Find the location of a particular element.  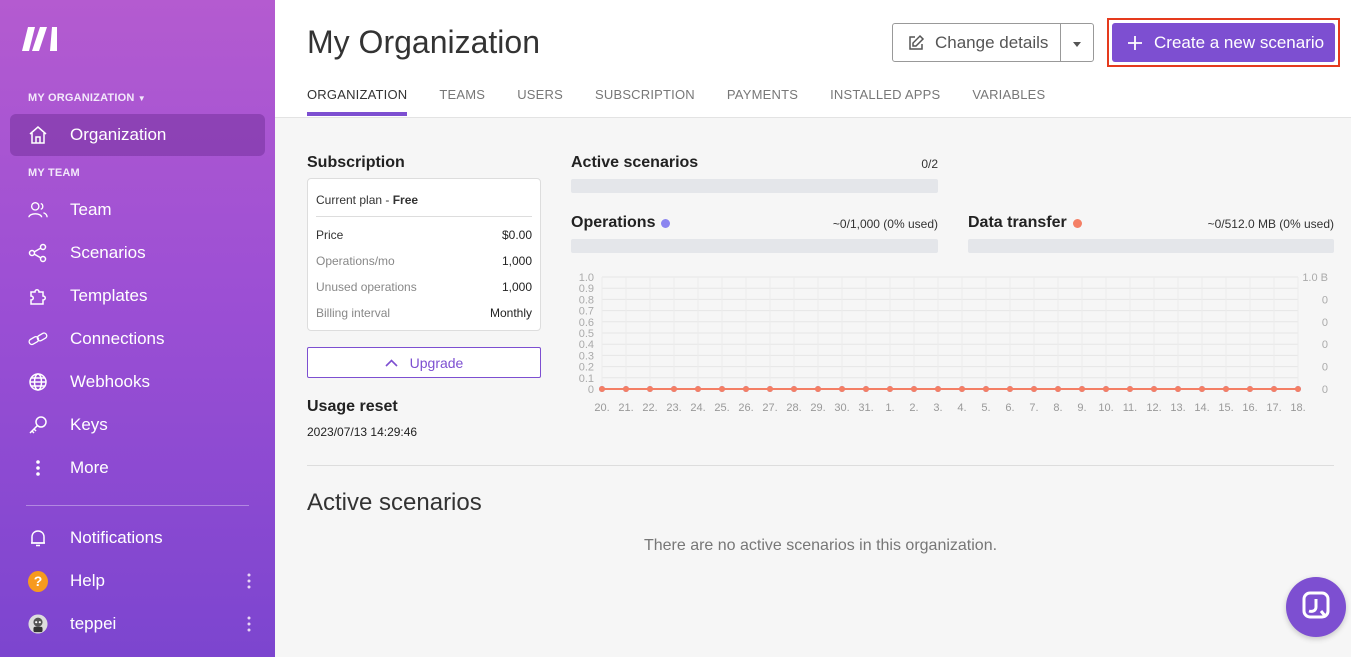

plan-prefix: Current plan - is located at coordinates (354, 200).